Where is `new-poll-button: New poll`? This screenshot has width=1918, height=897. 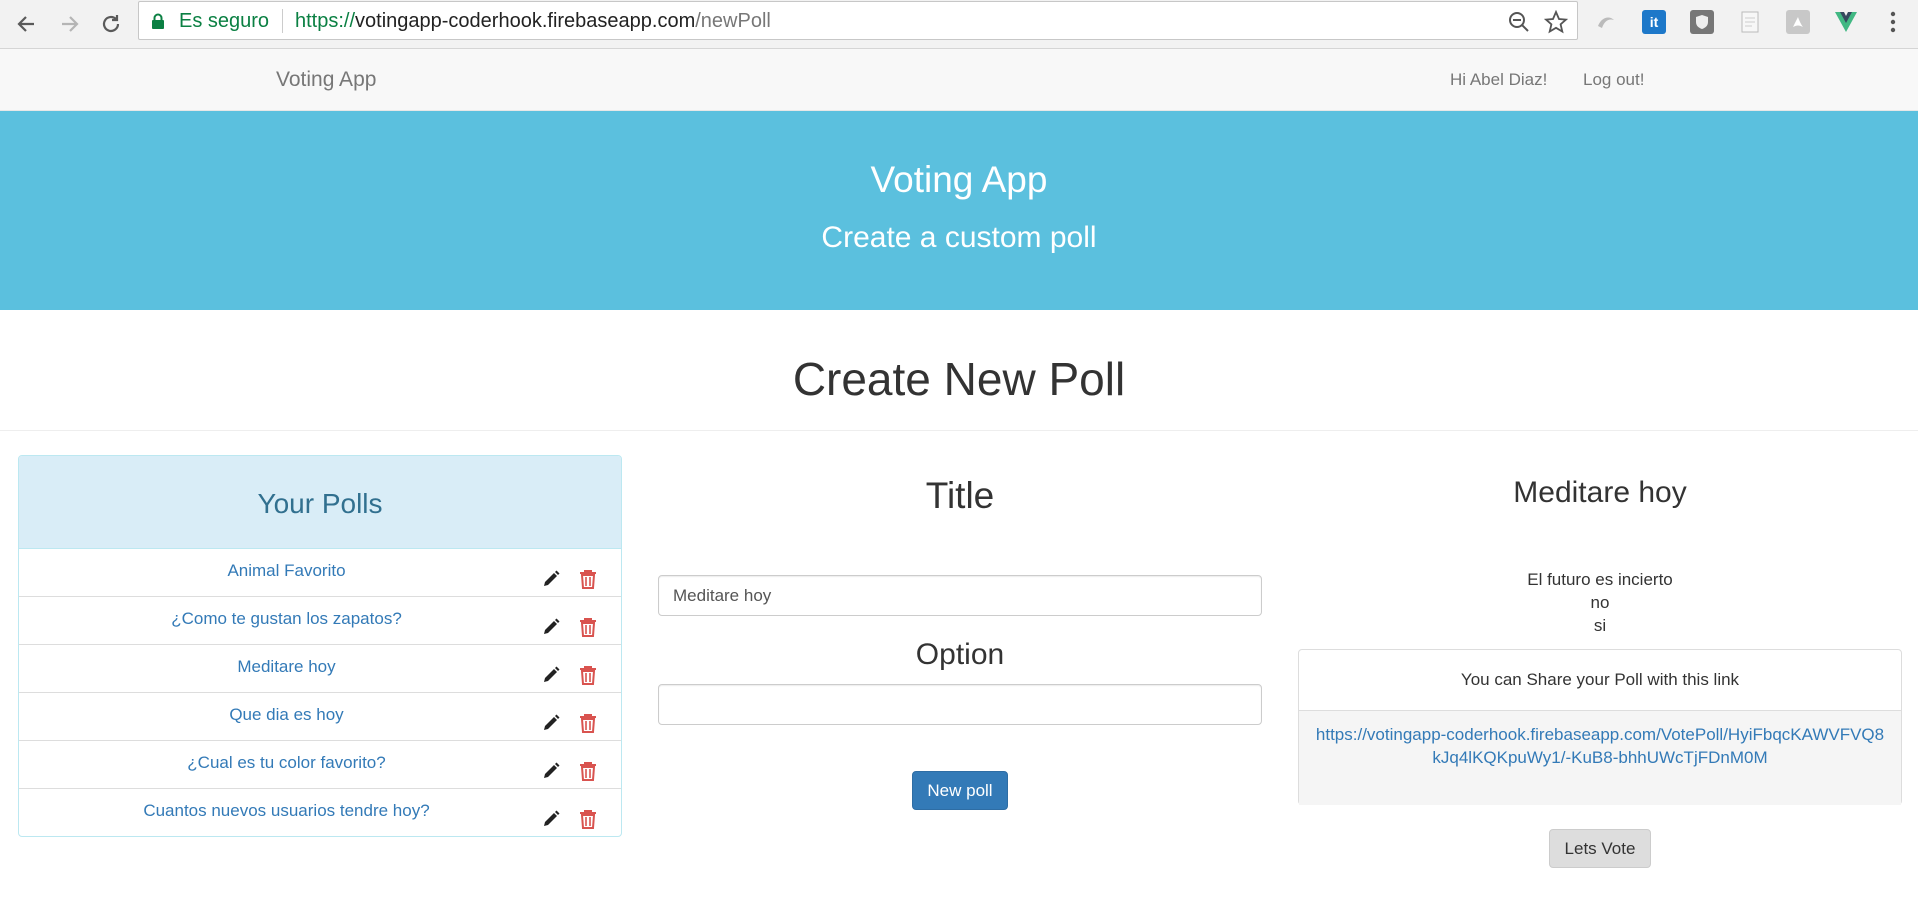
new-poll-button: New poll is located at coordinates (960, 790).